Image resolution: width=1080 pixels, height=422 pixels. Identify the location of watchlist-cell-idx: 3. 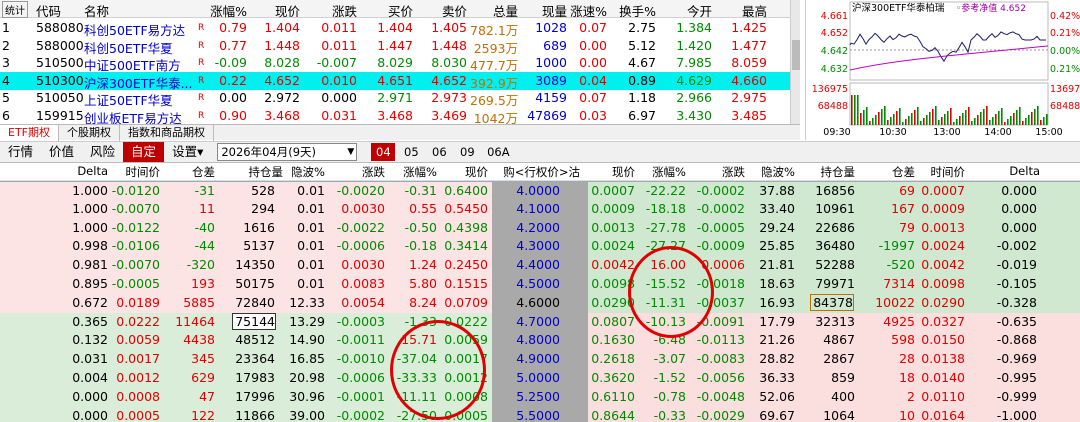
(6, 62).